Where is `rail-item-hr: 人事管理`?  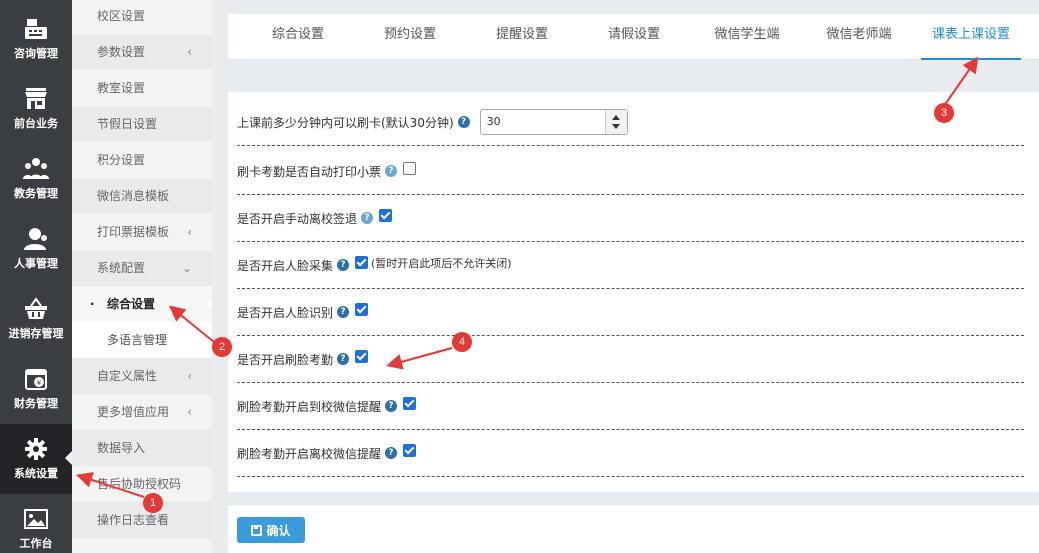 rail-item-hr: 人事管理 is located at coordinates (36, 249).